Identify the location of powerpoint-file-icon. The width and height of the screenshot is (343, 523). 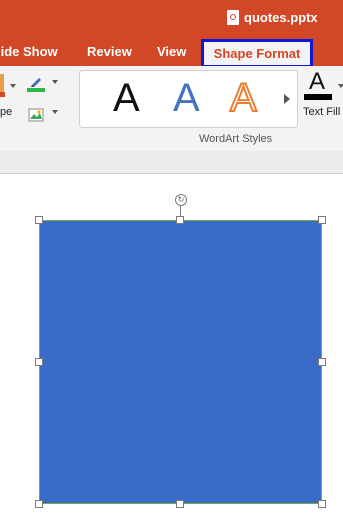
(233, 17).